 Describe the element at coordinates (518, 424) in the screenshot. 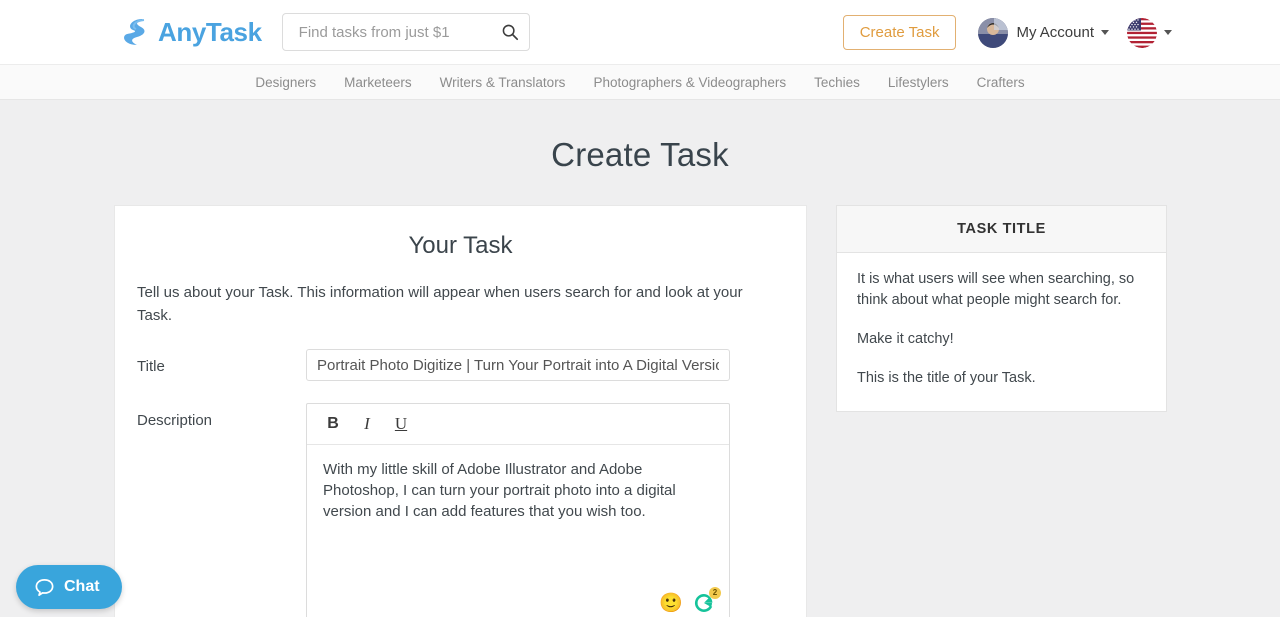

I see `editor-toolbar: B I U` at that location.